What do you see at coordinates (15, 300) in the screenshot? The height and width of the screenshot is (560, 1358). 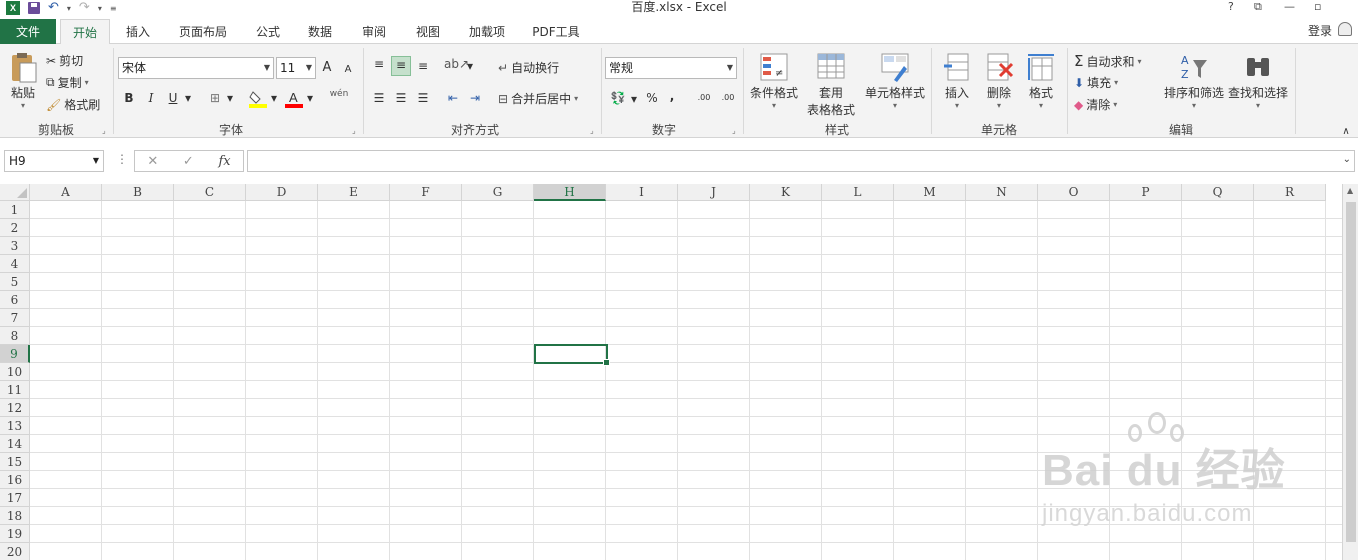 I see `row-header-6: 6` at bounding box center [15, 300].